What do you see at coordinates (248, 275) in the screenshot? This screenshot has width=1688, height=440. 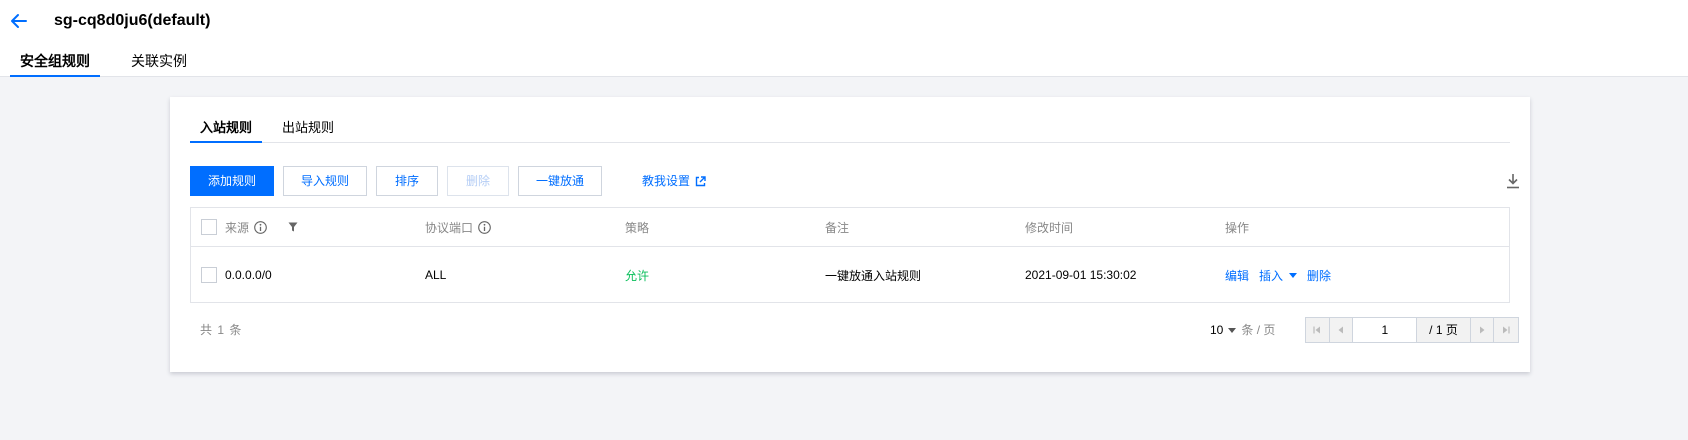 I see `row-source: 0.0.0.0/0` at bounding box center [248, 275].